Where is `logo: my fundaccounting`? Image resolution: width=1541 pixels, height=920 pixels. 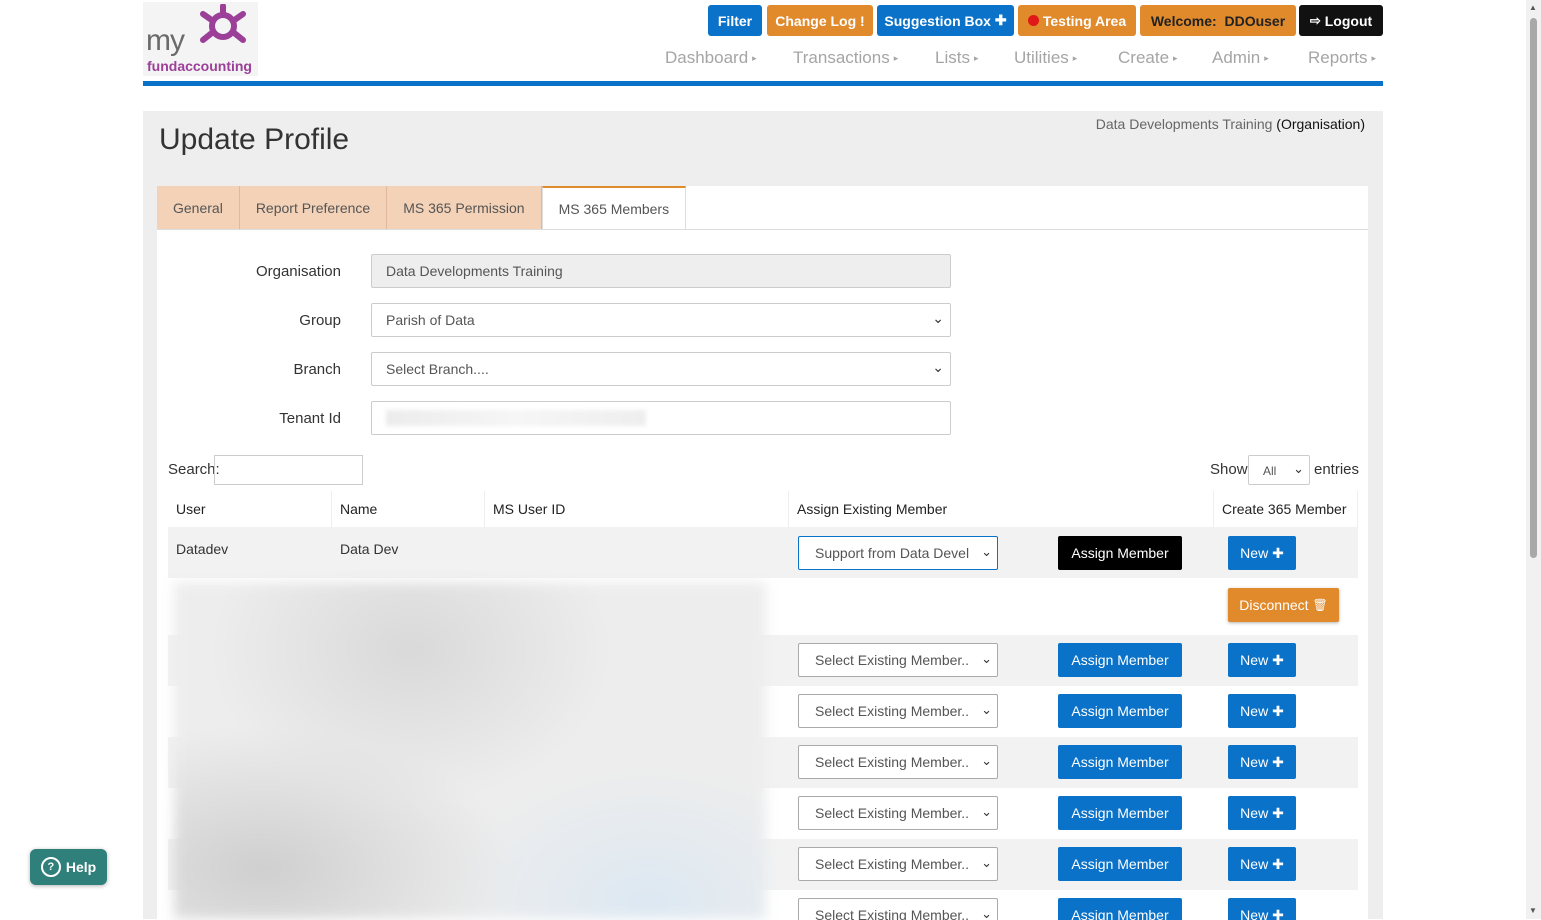
logo: my fundaccounting is located at coordinates (200, 39).